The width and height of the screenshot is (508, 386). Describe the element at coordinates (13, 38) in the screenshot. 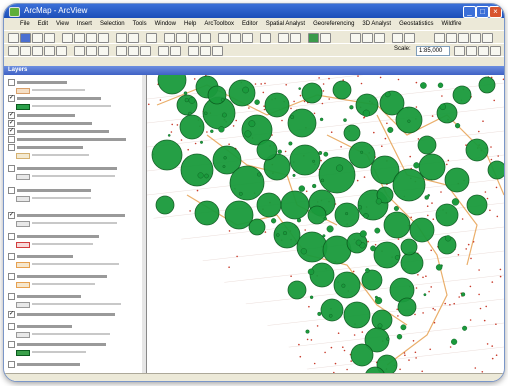

I see `new-document-icon` at that location.